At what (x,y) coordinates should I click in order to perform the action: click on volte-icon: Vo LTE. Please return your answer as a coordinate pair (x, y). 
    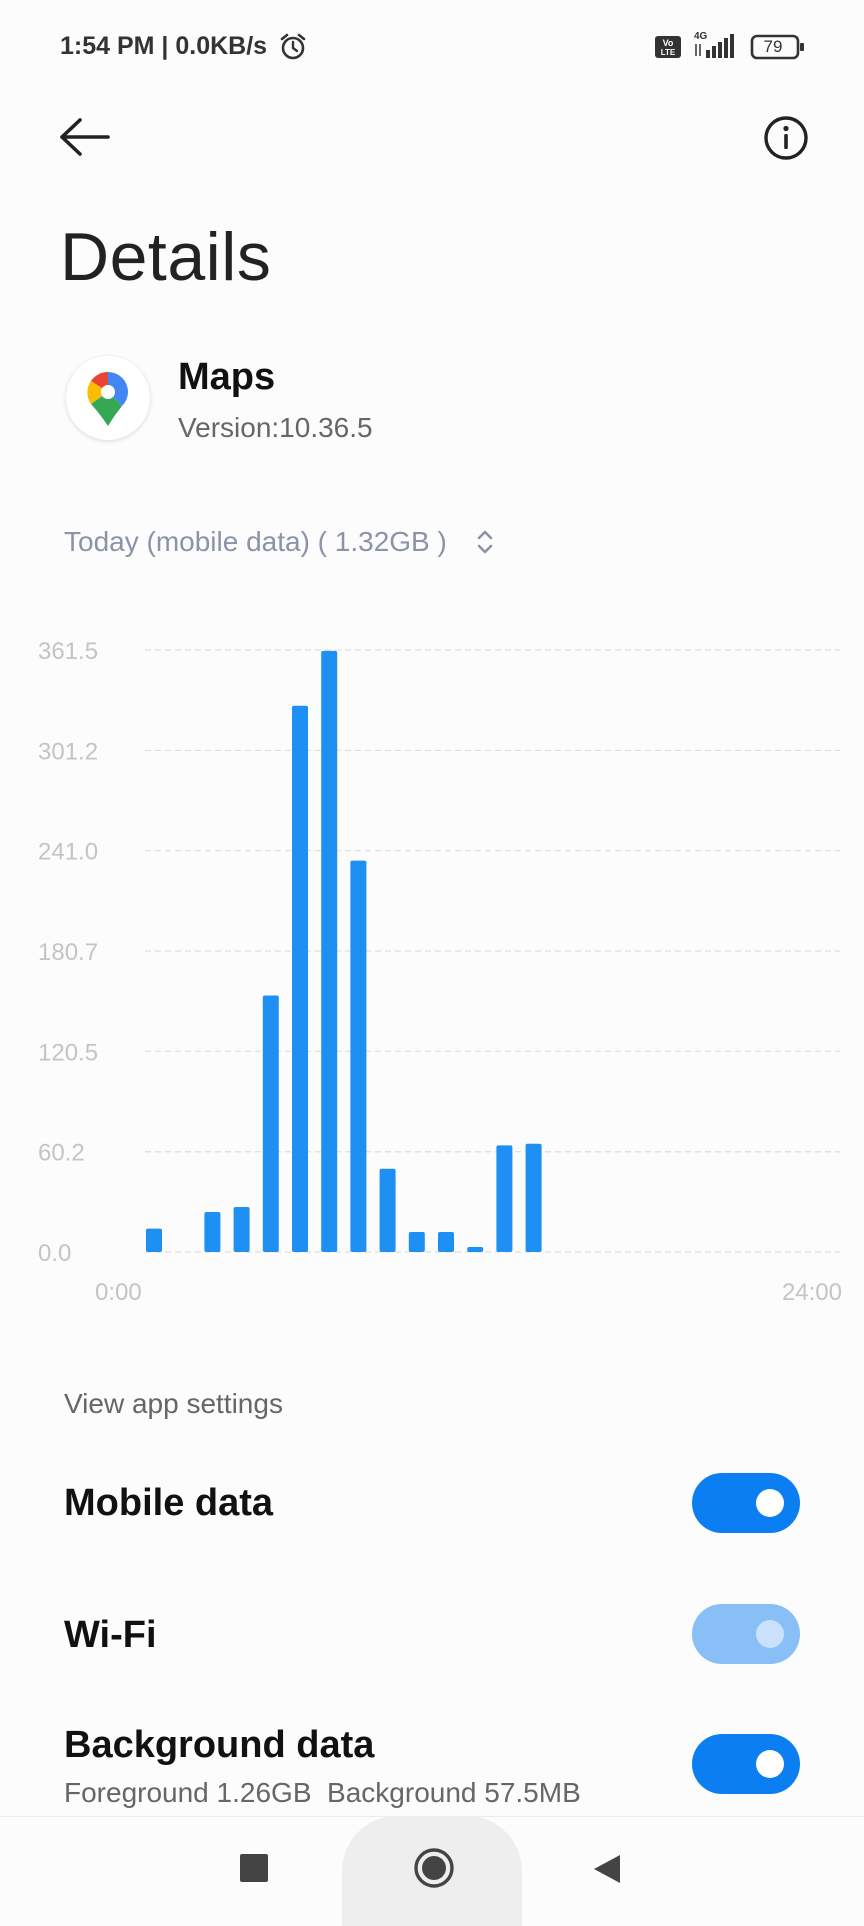
    Looking at the image, I should click on (668, 47).